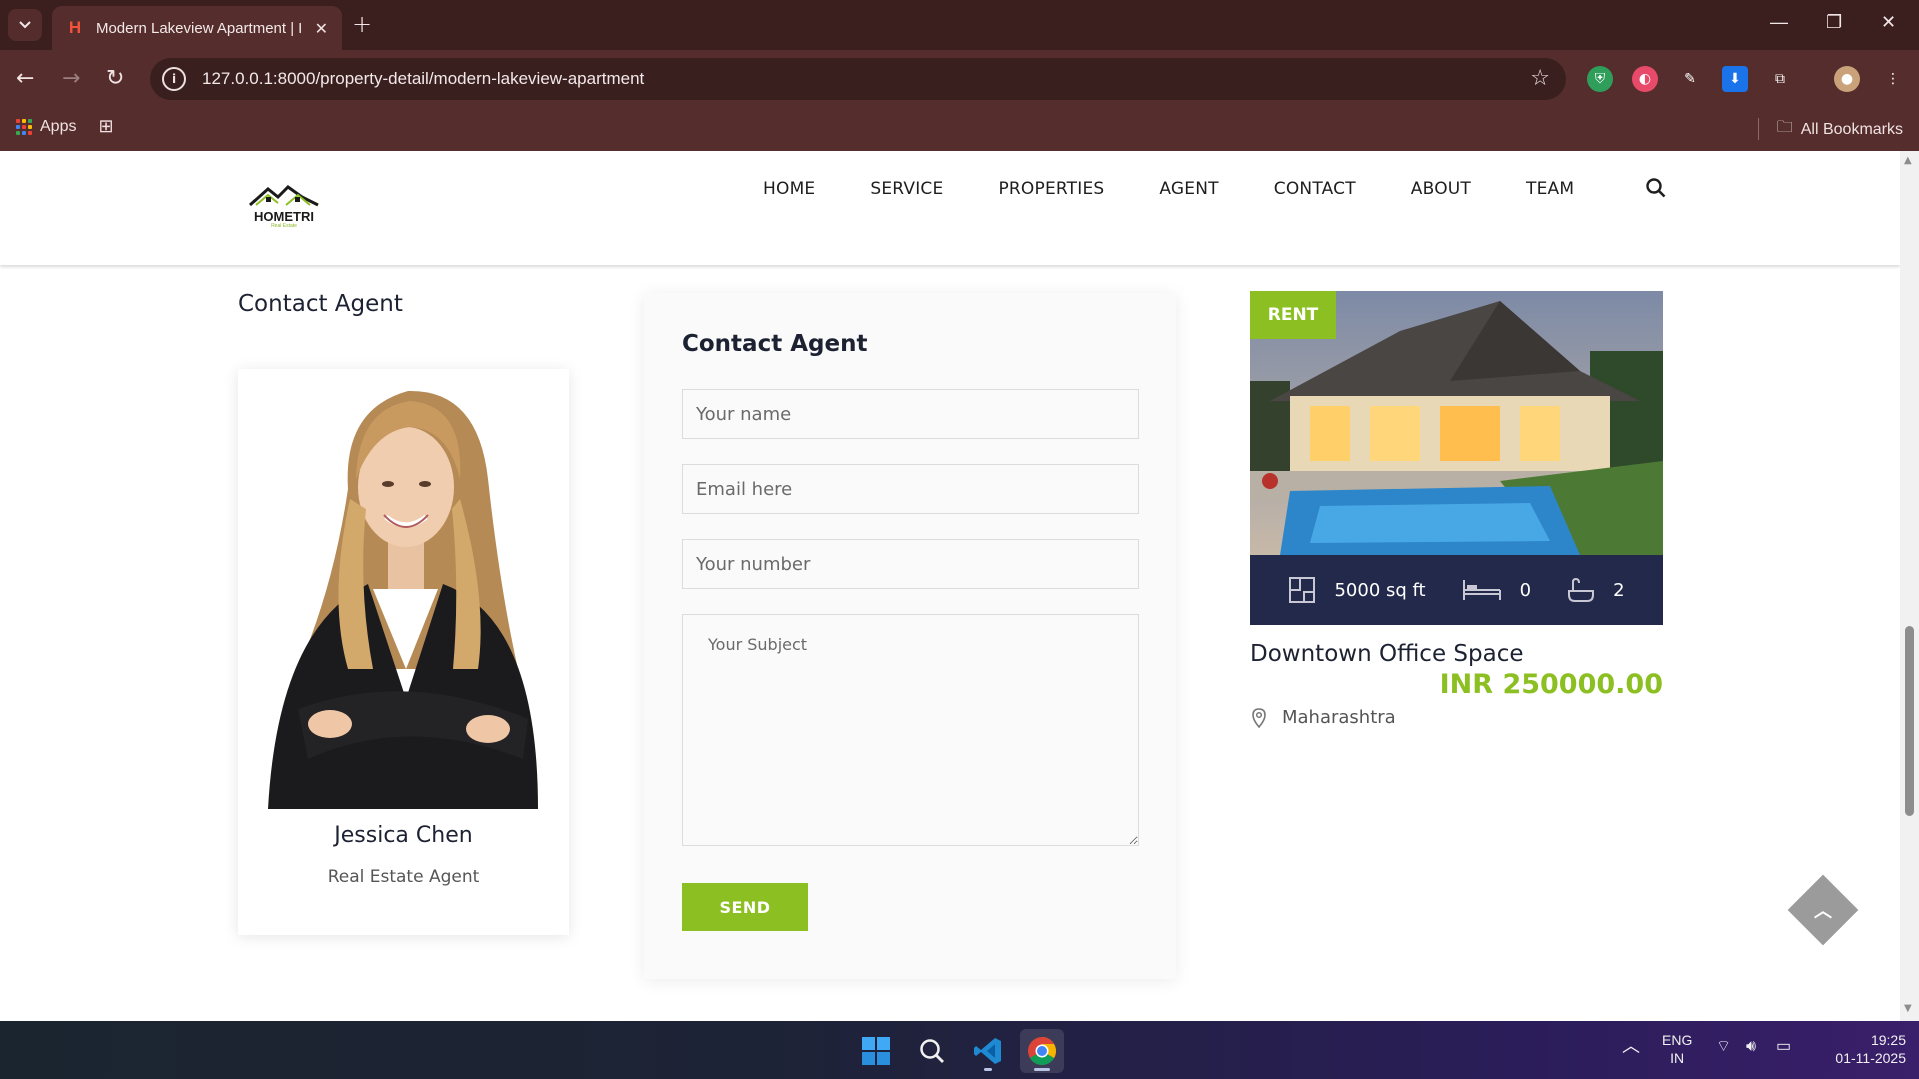 The height and width of the screenshot is (1079, 1919). What do you see at coordinates (910, 564) in the screenshot?
I see `phone-input` at bounding box center [910, 564].